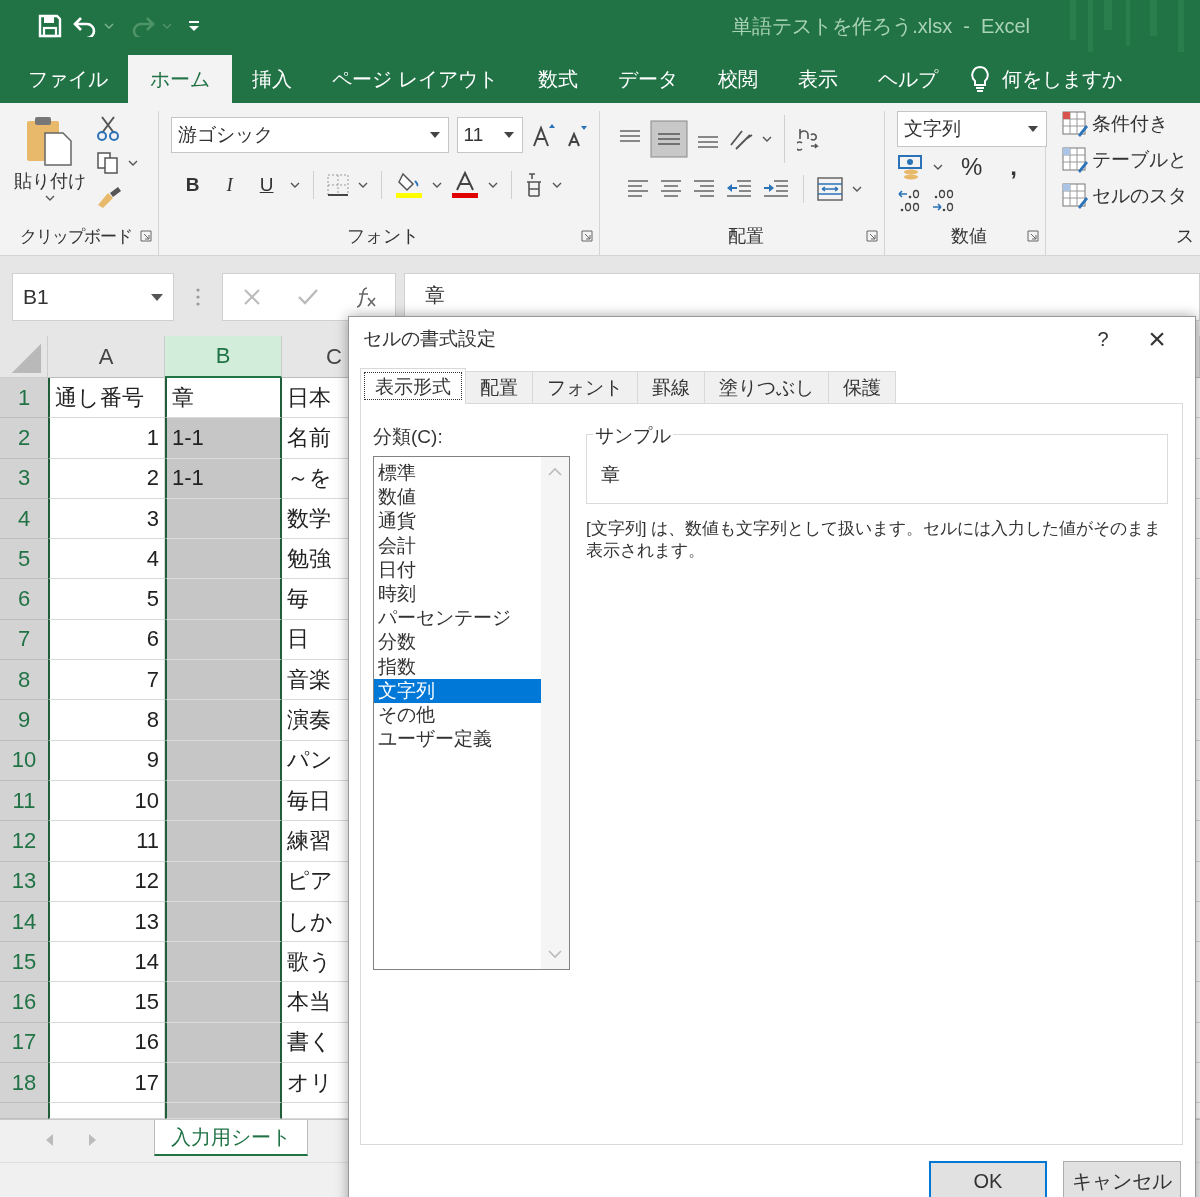 The height and width of the screenshot is (1197, 1200). Describe the element at coordinates (637, 189) in the screenshot. I see `align-left-icon` at that location.